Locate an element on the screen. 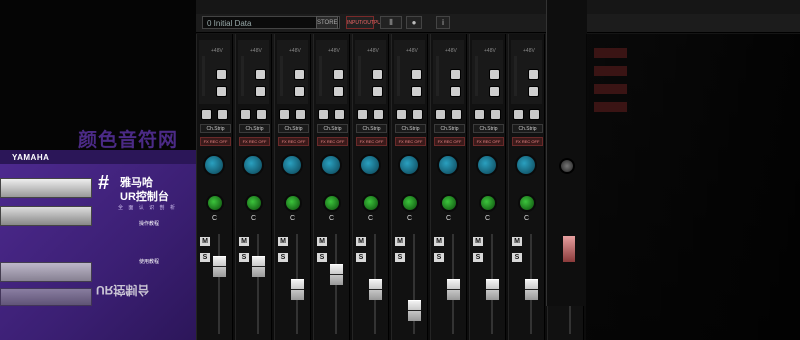  store-button: STORE is located at coordinates (327, 22).